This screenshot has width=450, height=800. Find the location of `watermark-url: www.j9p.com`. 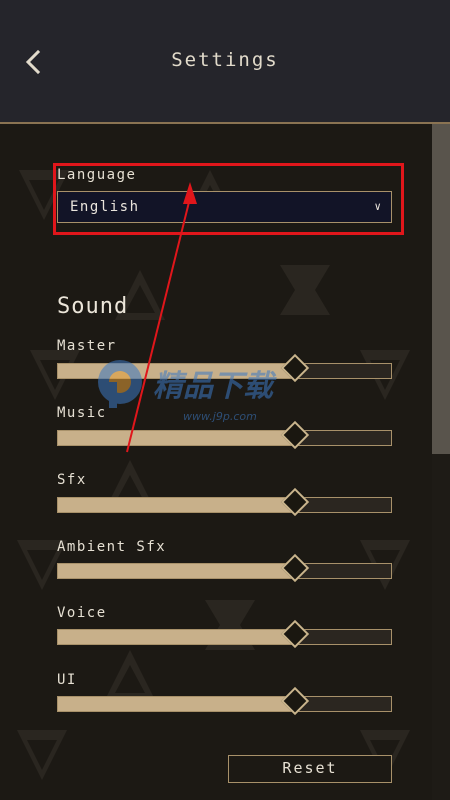

watermark-url: www.j9p.com is located at coordinates (220, 416).